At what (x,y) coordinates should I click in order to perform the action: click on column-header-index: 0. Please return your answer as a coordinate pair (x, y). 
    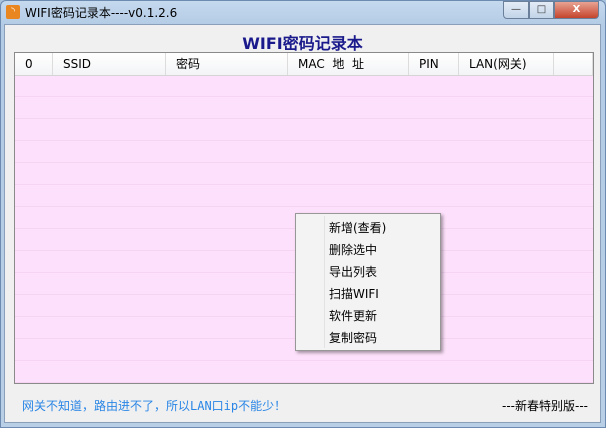
    Looking at the image, I should click on (34, 64).